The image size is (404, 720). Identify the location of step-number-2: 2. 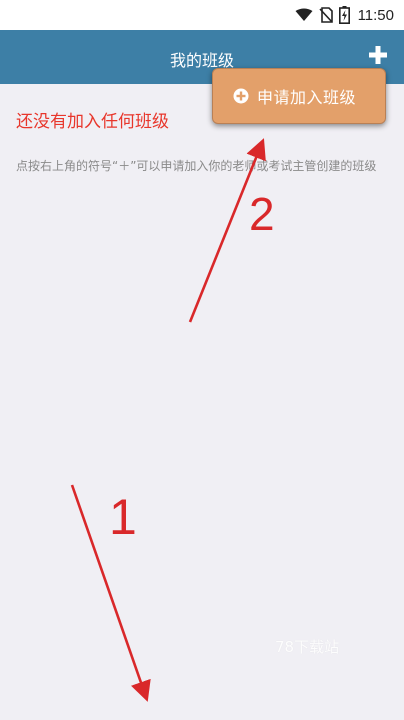
(262, 214).